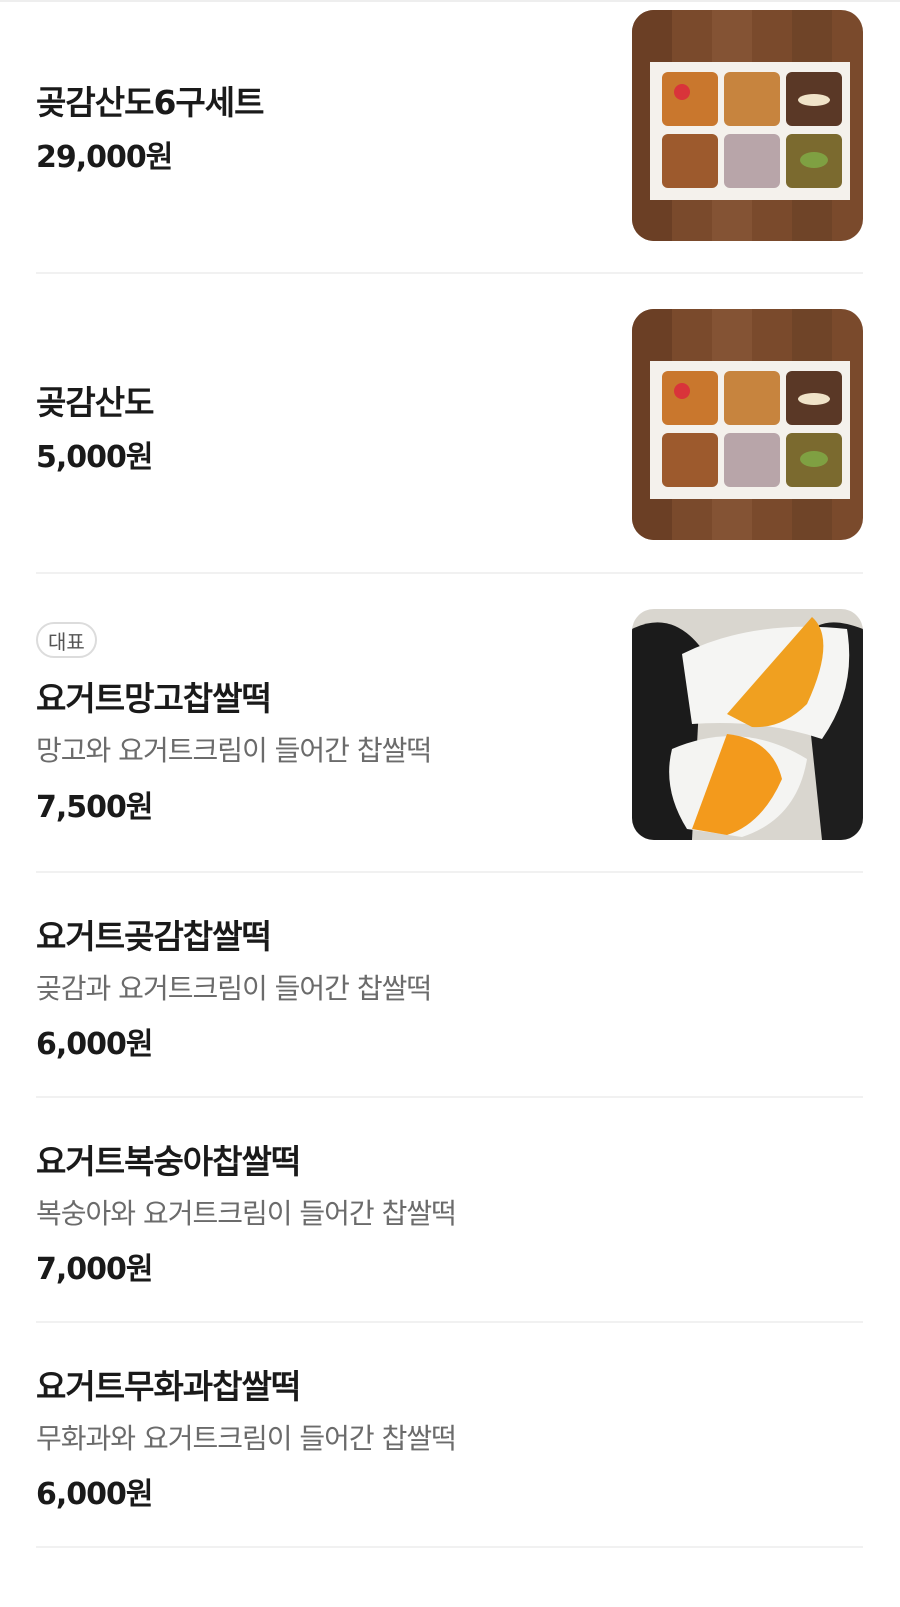 Image resolution: width=900 pixels, height=1607 pixels. Describe the element at coordinates (246, 1213) in the screenshot. I see `menu-item-description: 복숭아와 요거트크림이 들어간 찹쌀떡` at that location.